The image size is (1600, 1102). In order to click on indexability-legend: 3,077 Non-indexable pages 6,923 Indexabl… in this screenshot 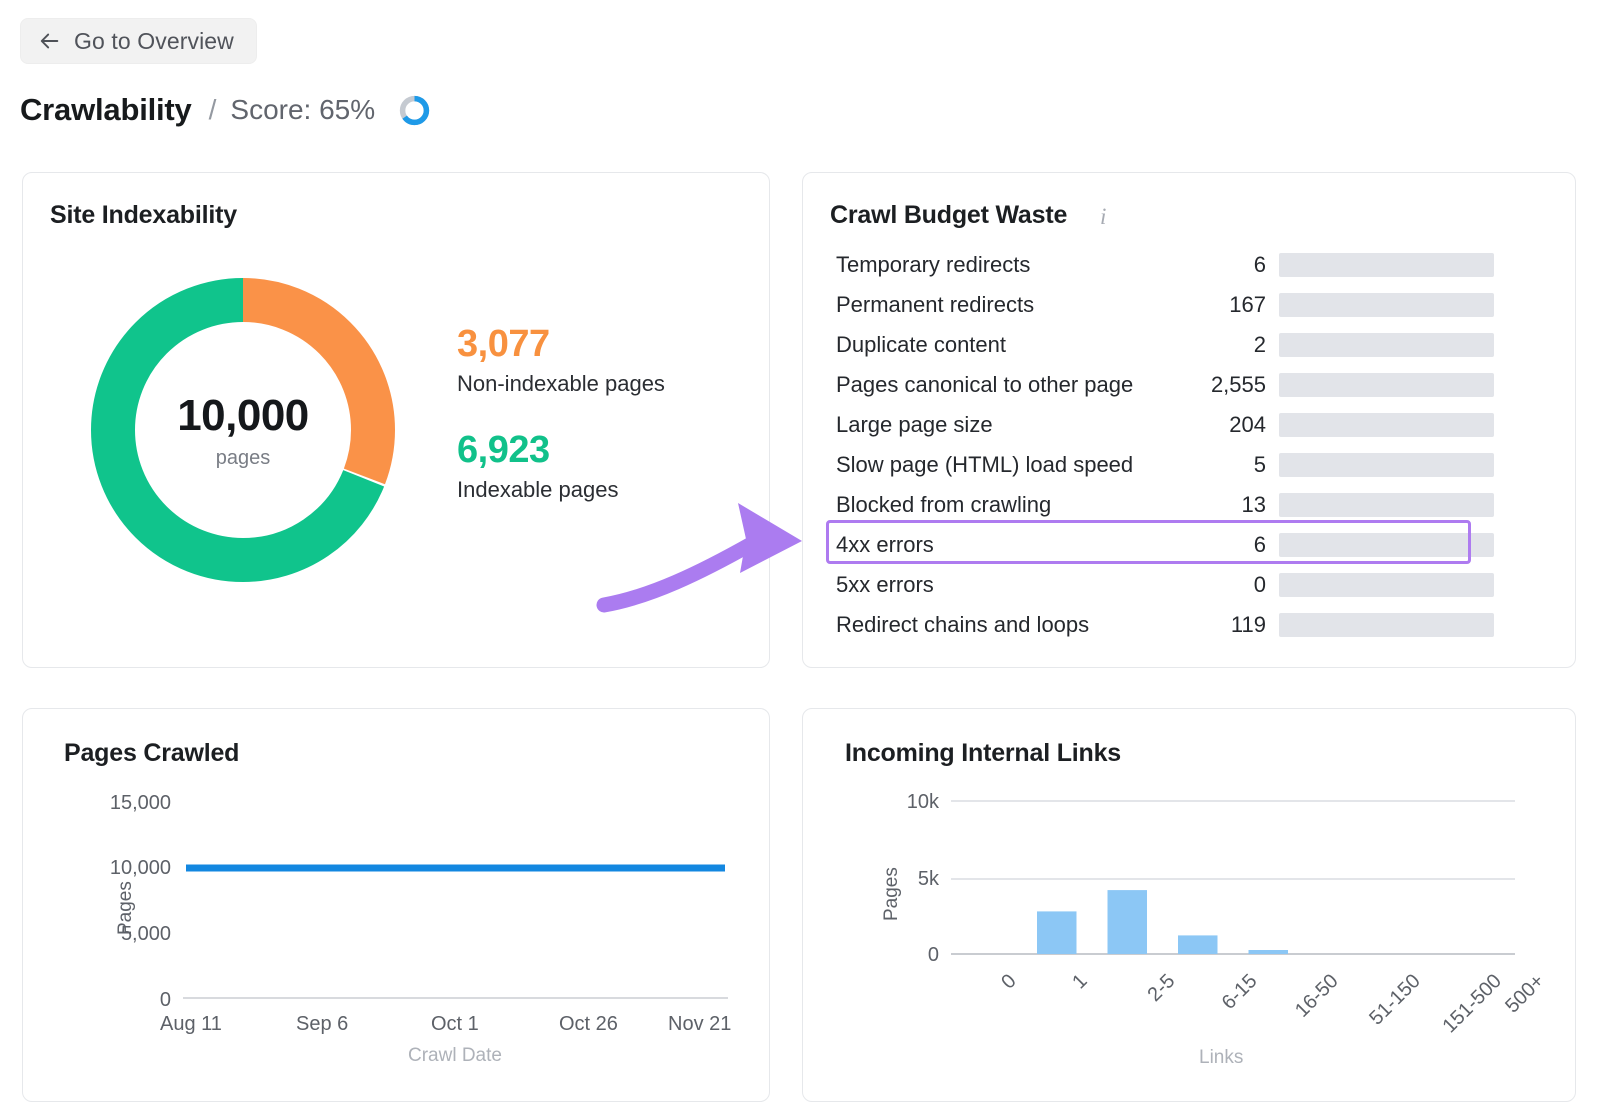, I will do `click(561, 413)`.